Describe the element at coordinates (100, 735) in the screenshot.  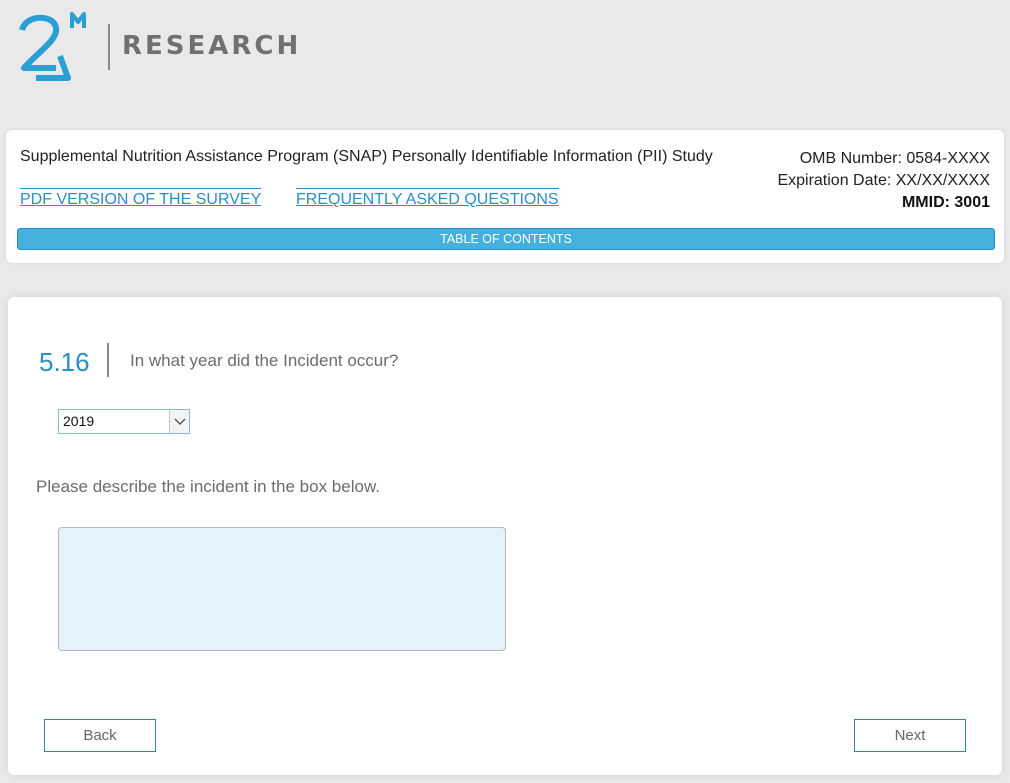
I see `back-button: Back` at that location.